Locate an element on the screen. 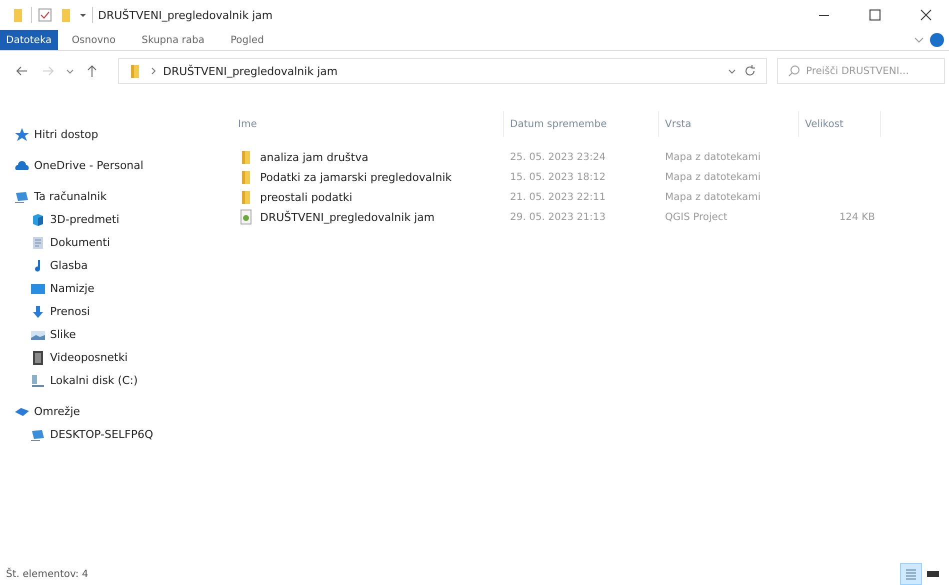 Image resolution: width=949 pixels, height=585 pixels. sidebar-item: Namizje is located at coordinates (62, 288).